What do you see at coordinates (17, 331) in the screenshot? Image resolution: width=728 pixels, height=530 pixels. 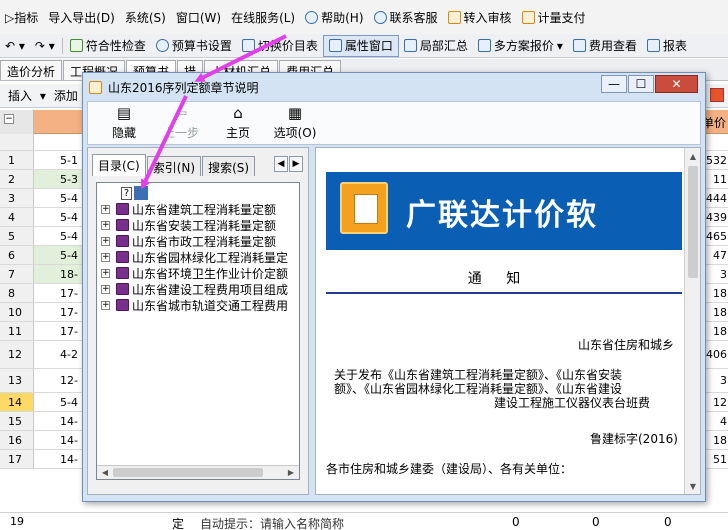 I see `row-number: 11` at bounding box center [17, 331].